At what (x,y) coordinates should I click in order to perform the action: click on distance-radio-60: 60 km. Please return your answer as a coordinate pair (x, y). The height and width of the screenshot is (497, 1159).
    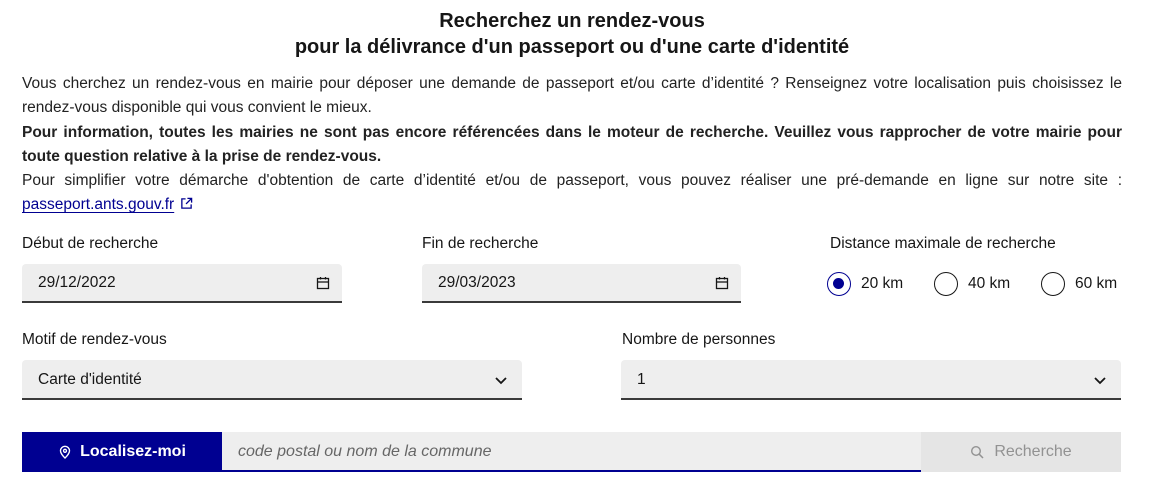
    Looking at the image, I should click on (1079, 284).